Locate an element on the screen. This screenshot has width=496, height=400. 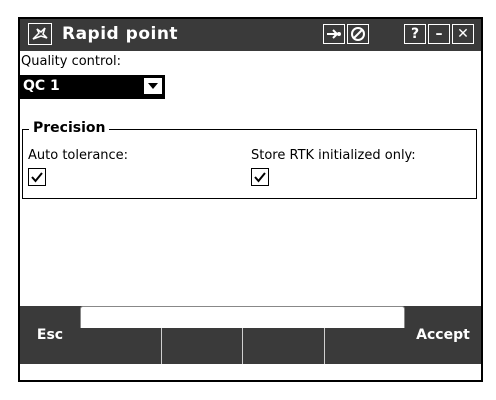
minimize-button: – is located at coordinates (439, 34).